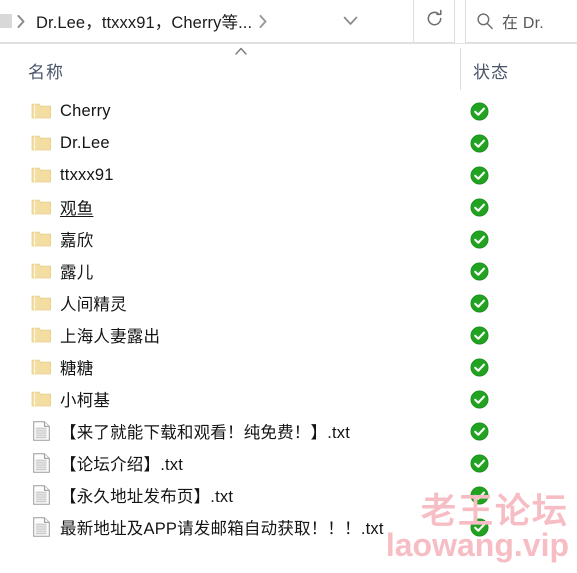 The height and width of the screenshot is (573, 577). Describe the element at coordinates (85, 399) in the screenshot. I see `file-row-label: 小柯基` at that location.